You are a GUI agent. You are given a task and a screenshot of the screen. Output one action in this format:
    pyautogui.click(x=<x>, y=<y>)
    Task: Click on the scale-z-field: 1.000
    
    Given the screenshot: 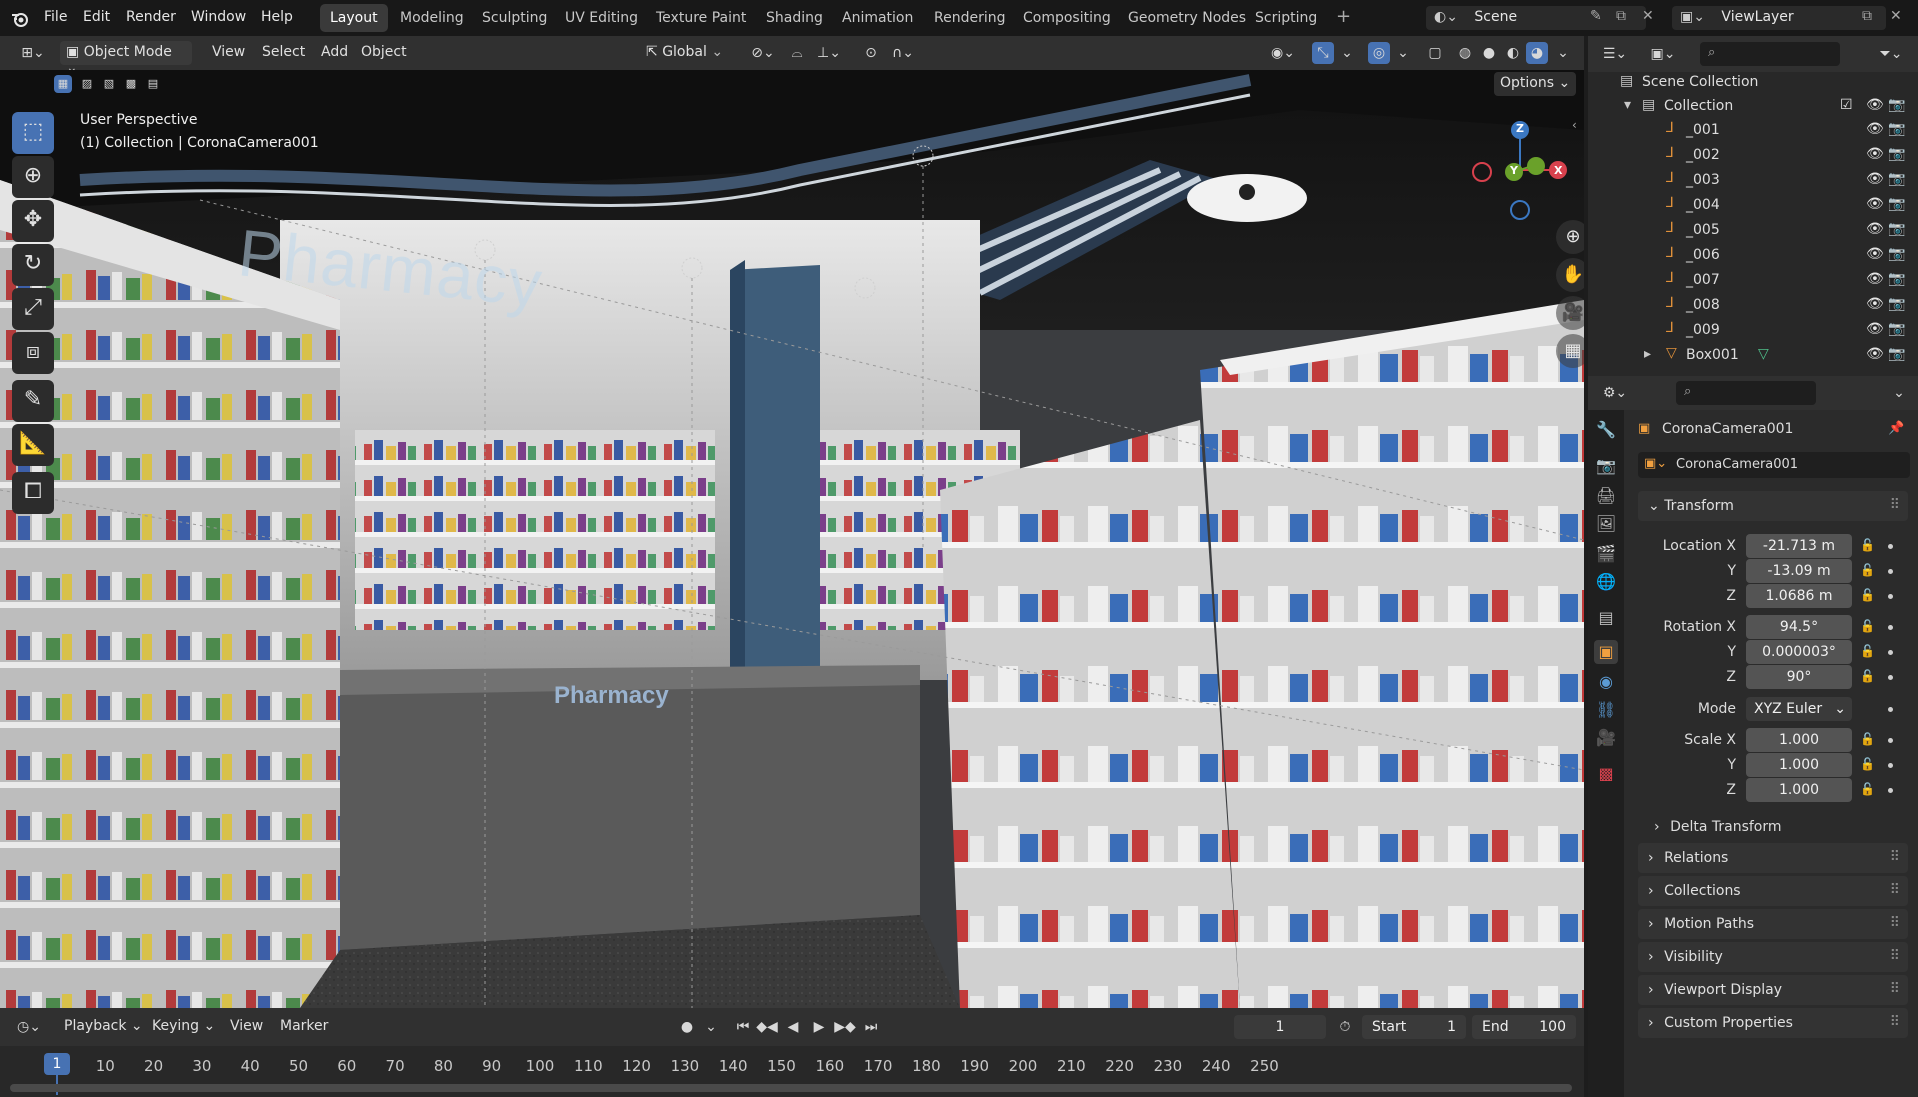 What is the action you would take?
    pyautogui.click(x=1799, y=790)
    